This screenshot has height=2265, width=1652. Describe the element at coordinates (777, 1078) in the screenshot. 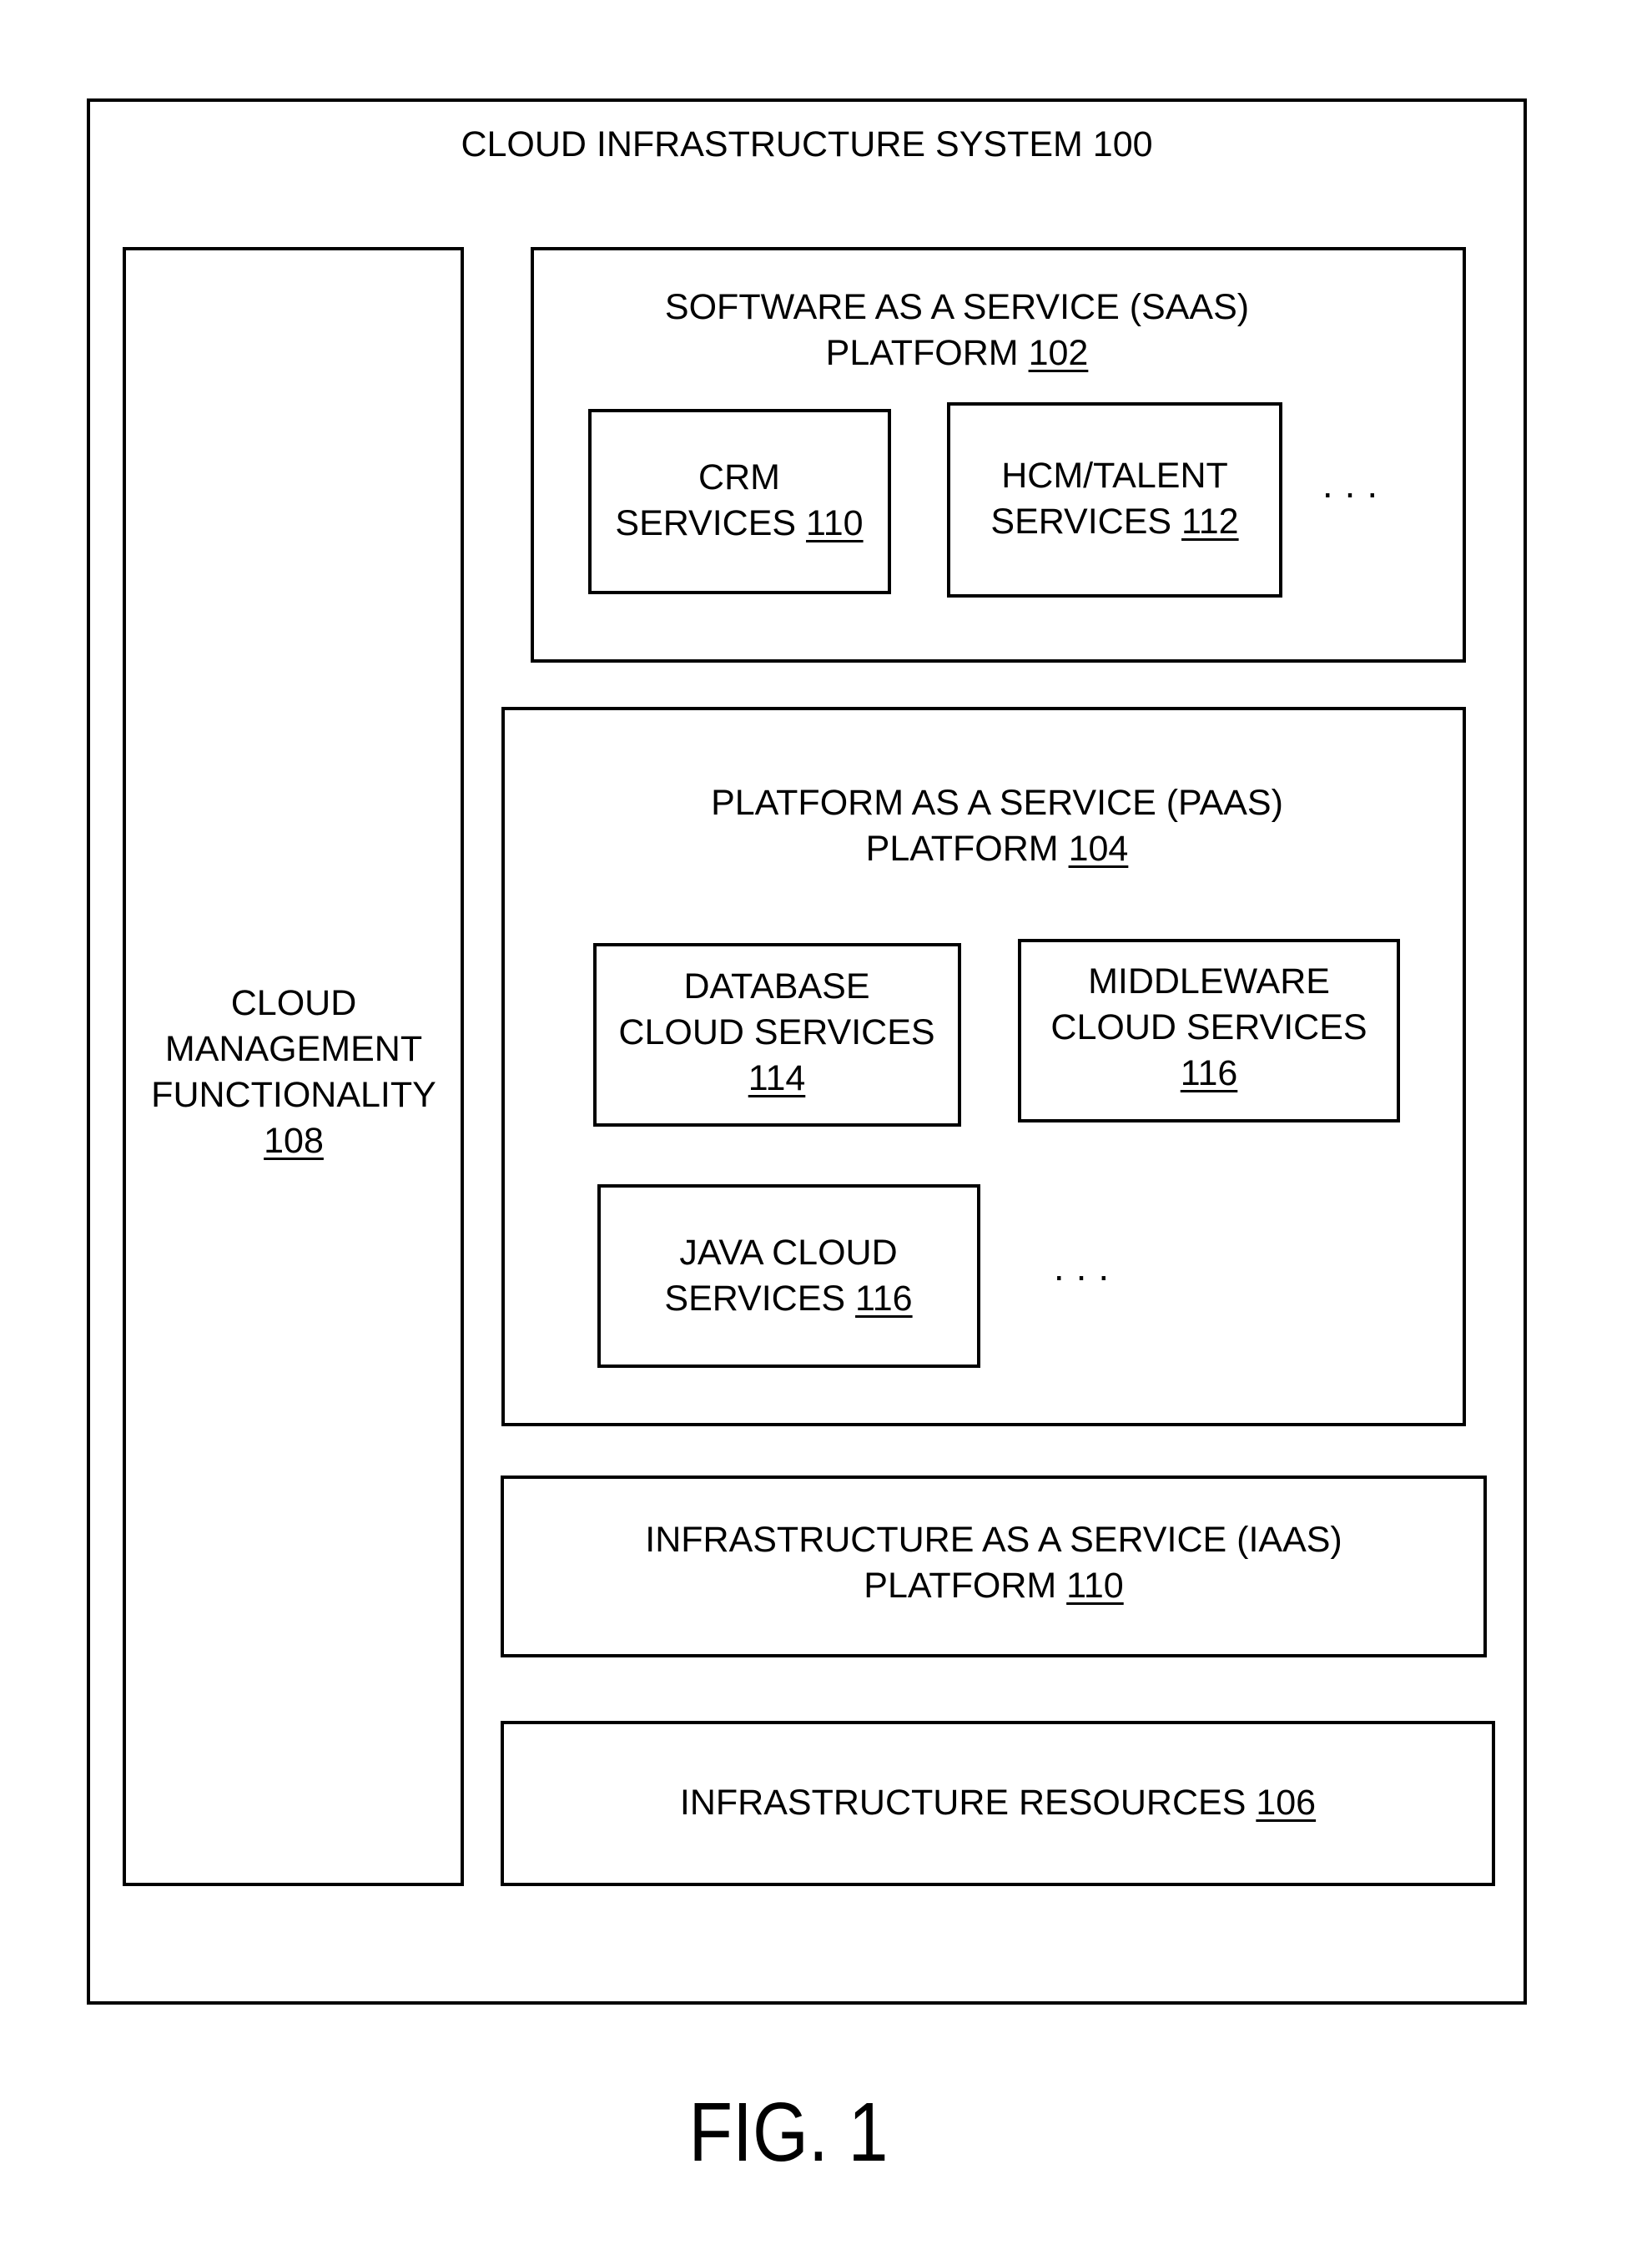

I see `database-ref: 114` at that location.